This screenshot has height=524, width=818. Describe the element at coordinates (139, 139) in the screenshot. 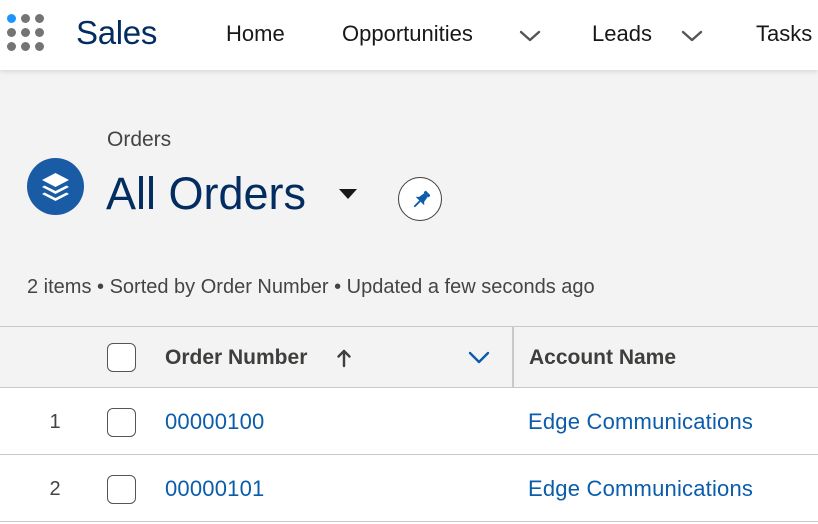

I see `object-label: Orders` at that location.